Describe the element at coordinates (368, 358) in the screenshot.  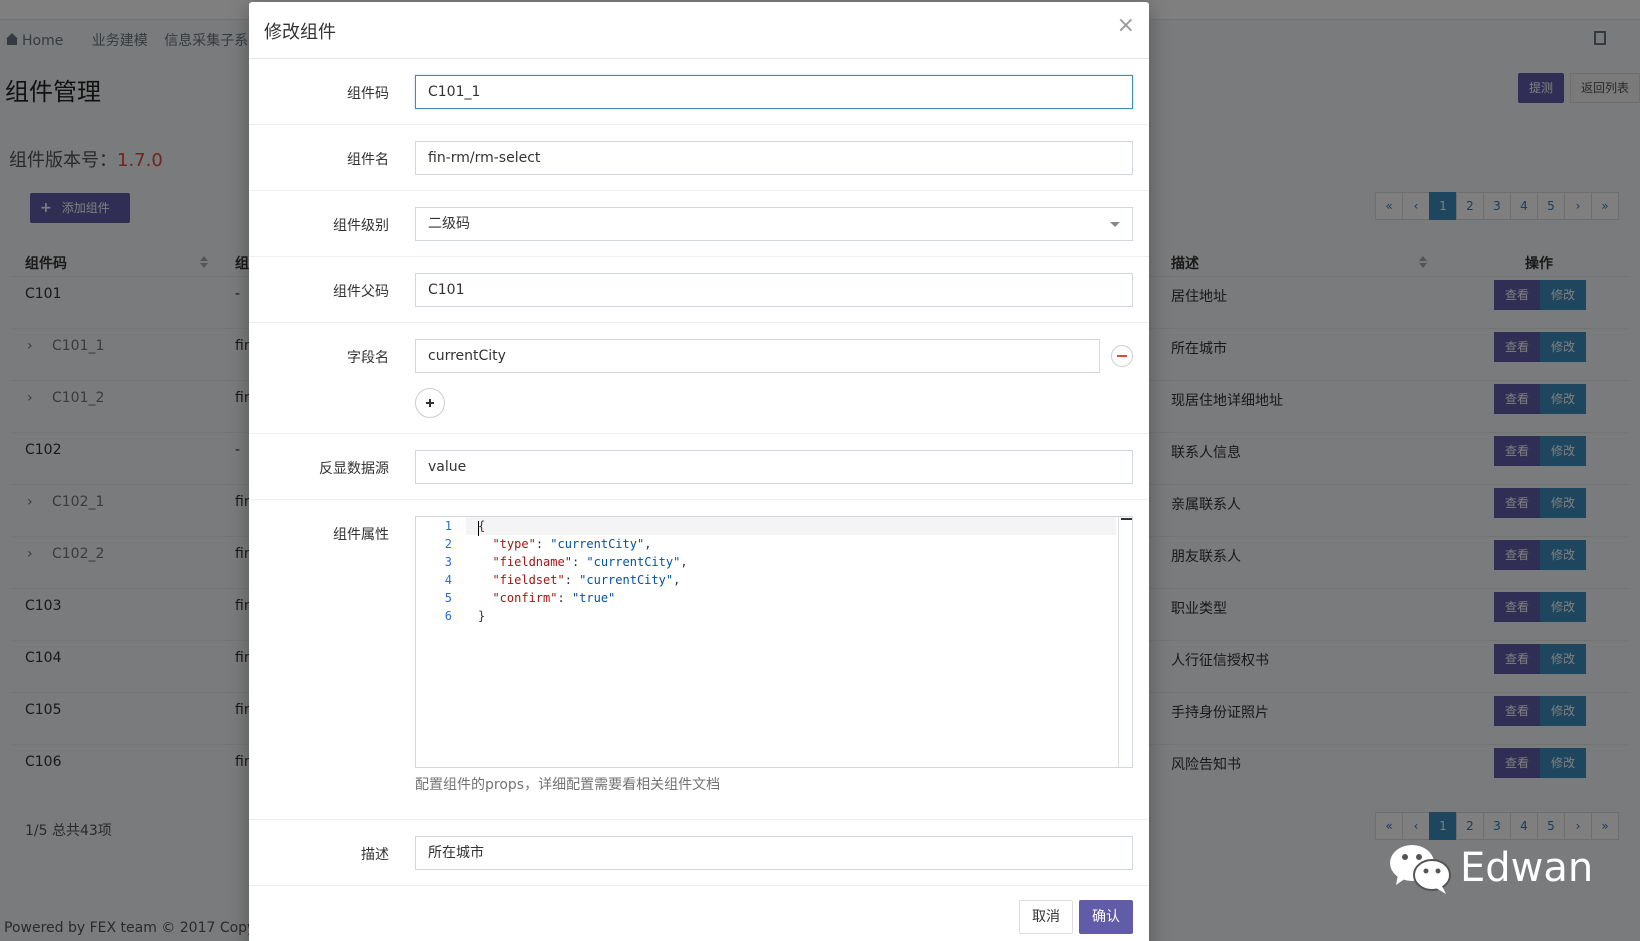
I see `field-label: 字段名` at that location.